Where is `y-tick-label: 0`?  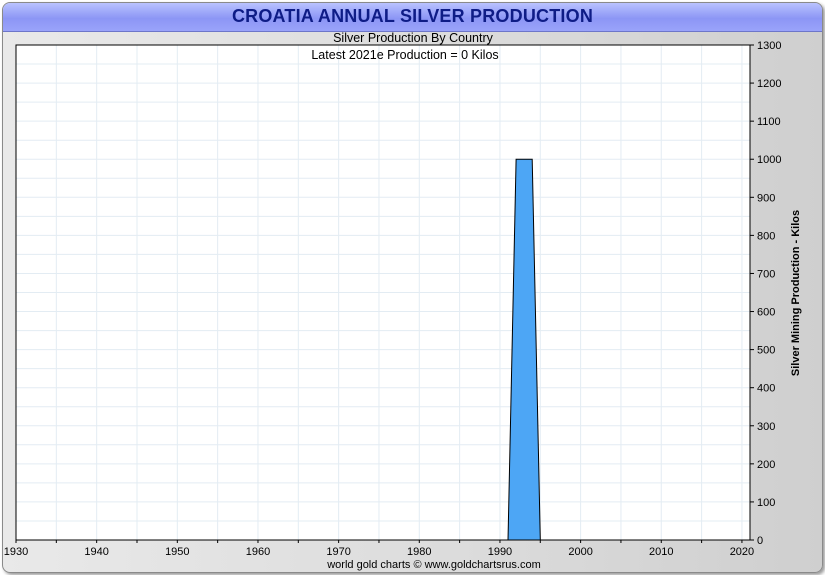 y-tick-label: 0 is located at coordinates (760, 541).